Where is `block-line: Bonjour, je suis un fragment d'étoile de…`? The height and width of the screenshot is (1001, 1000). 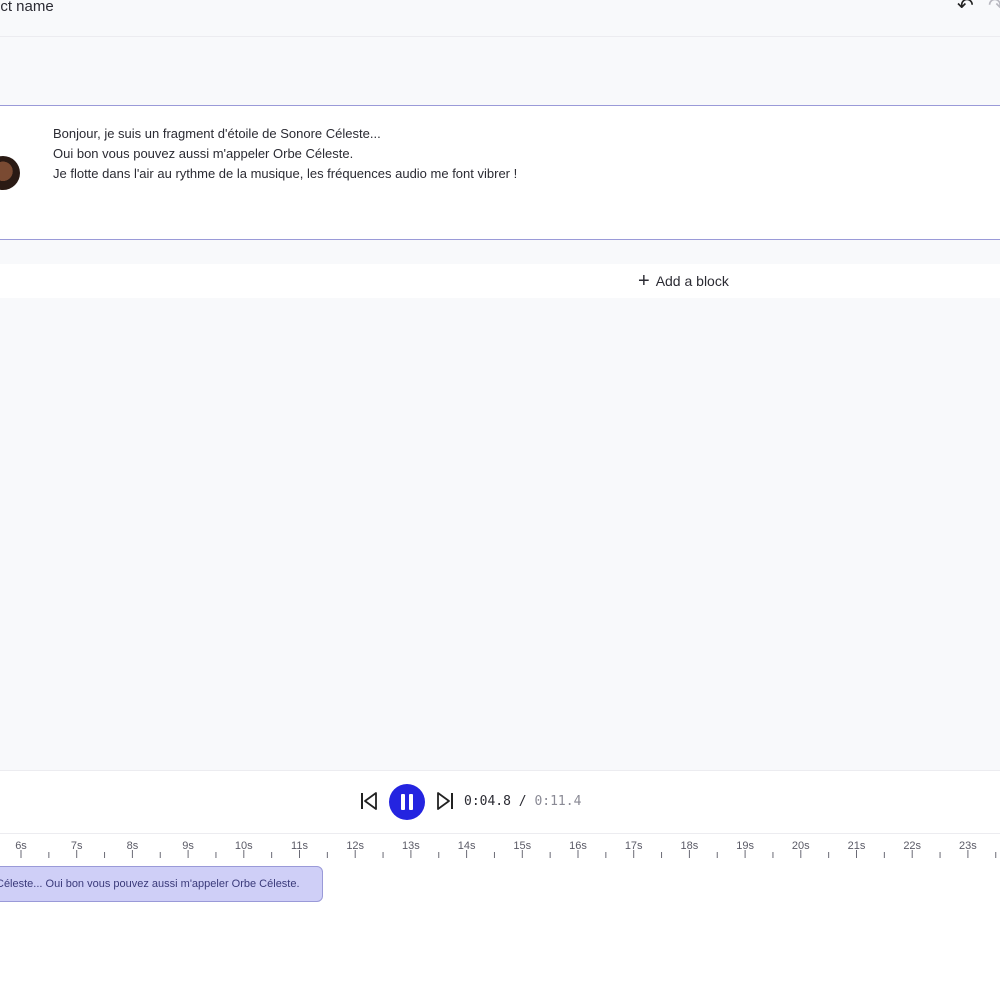 block-line: Bonjour, je suis un fragment d'étoile de… is located at coordinates (217, 133).